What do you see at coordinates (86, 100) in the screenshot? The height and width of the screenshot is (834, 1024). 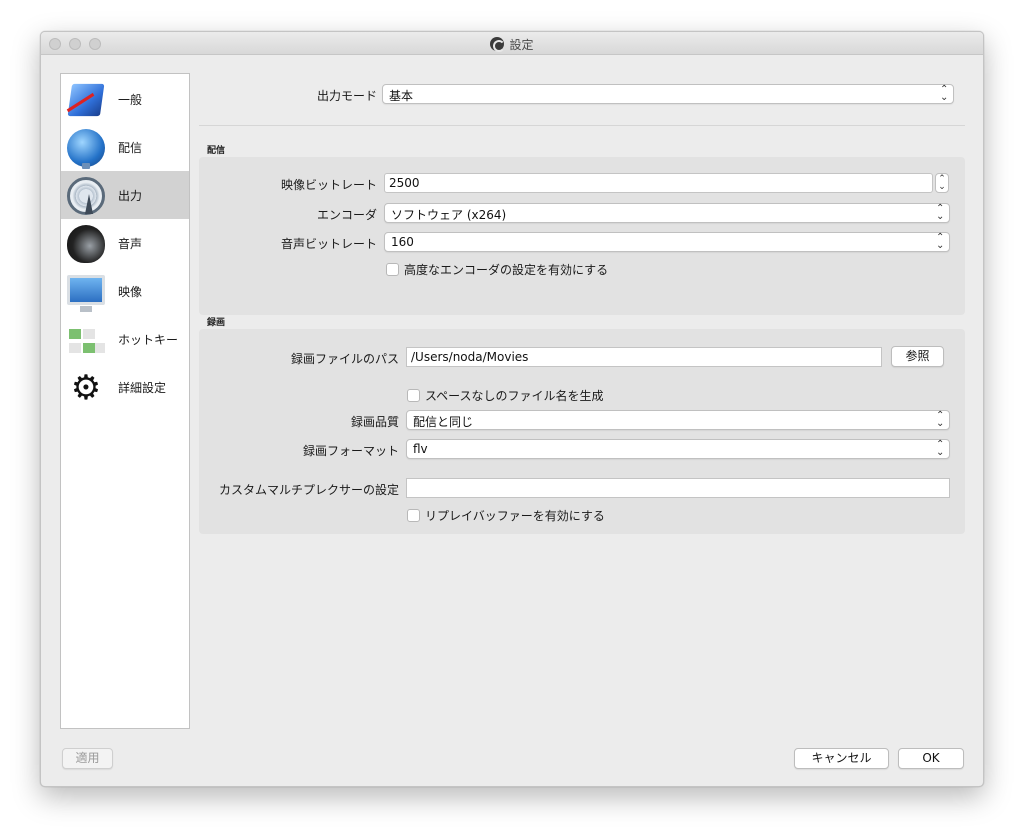 I see `general-settings-icon` at bounding box center [86, 100].